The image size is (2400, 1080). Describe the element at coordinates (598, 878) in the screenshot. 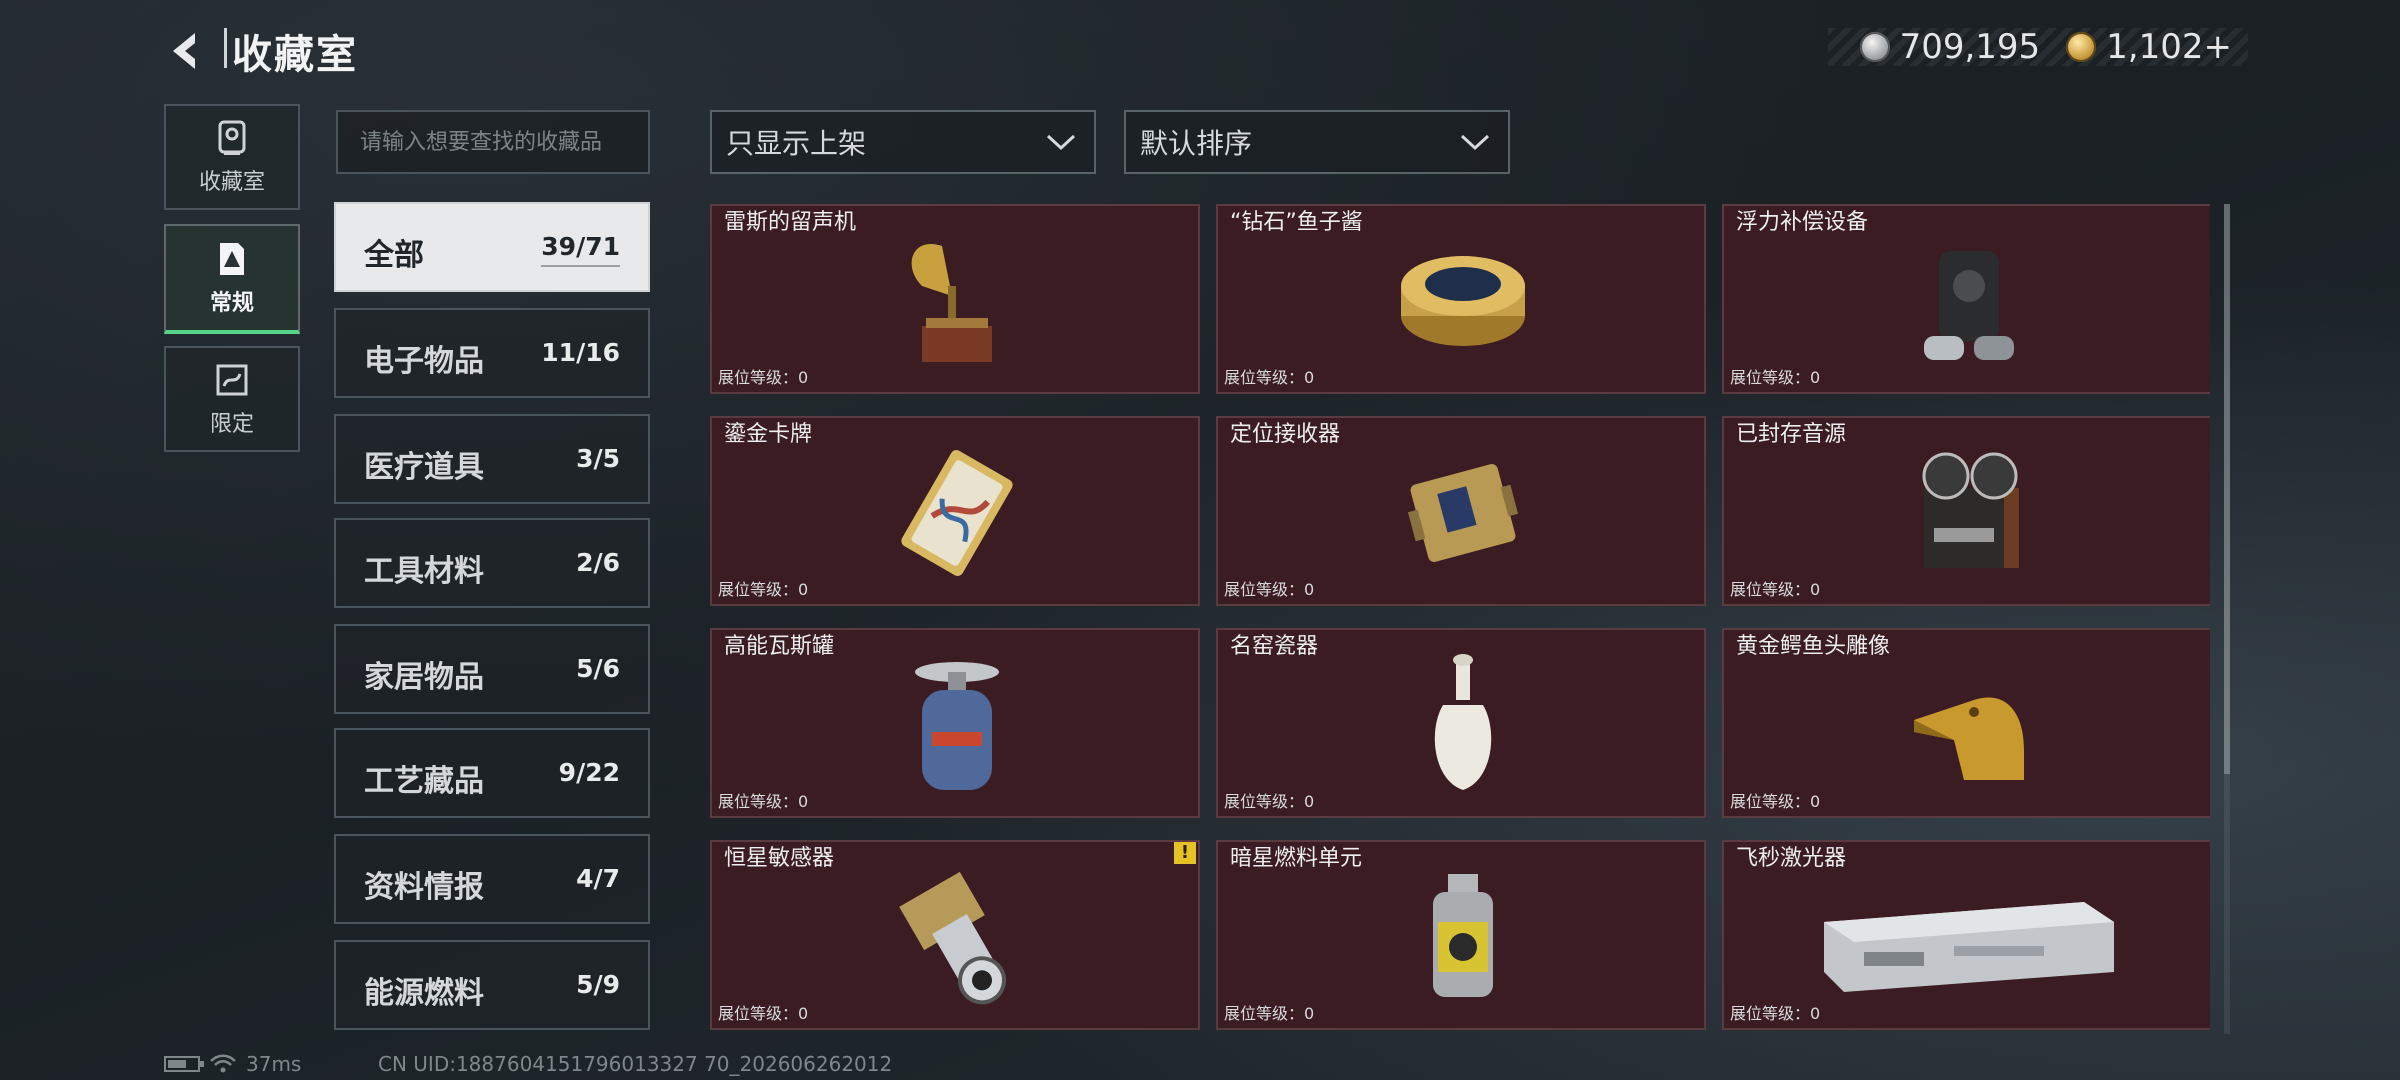

I see `category-count: 4/7` at that location.